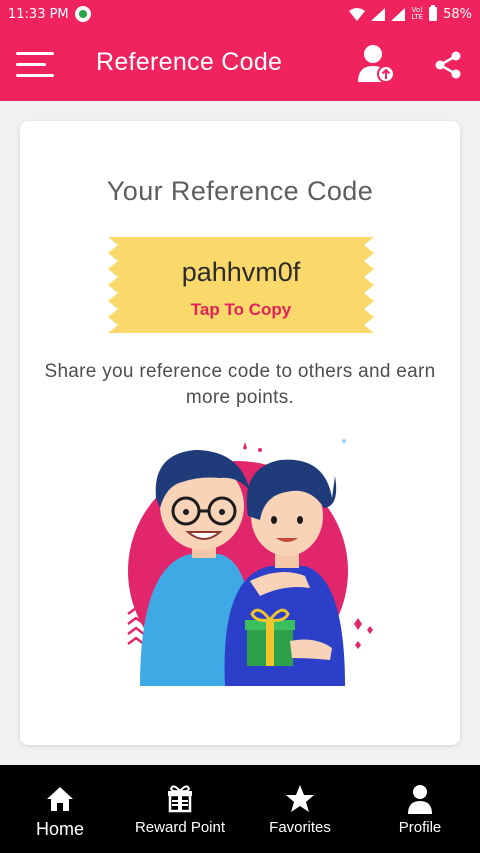  What do you see at coordinates (357, 14) in the screenshot?
I see `wifi-icon` at bounding box center [357, 14].